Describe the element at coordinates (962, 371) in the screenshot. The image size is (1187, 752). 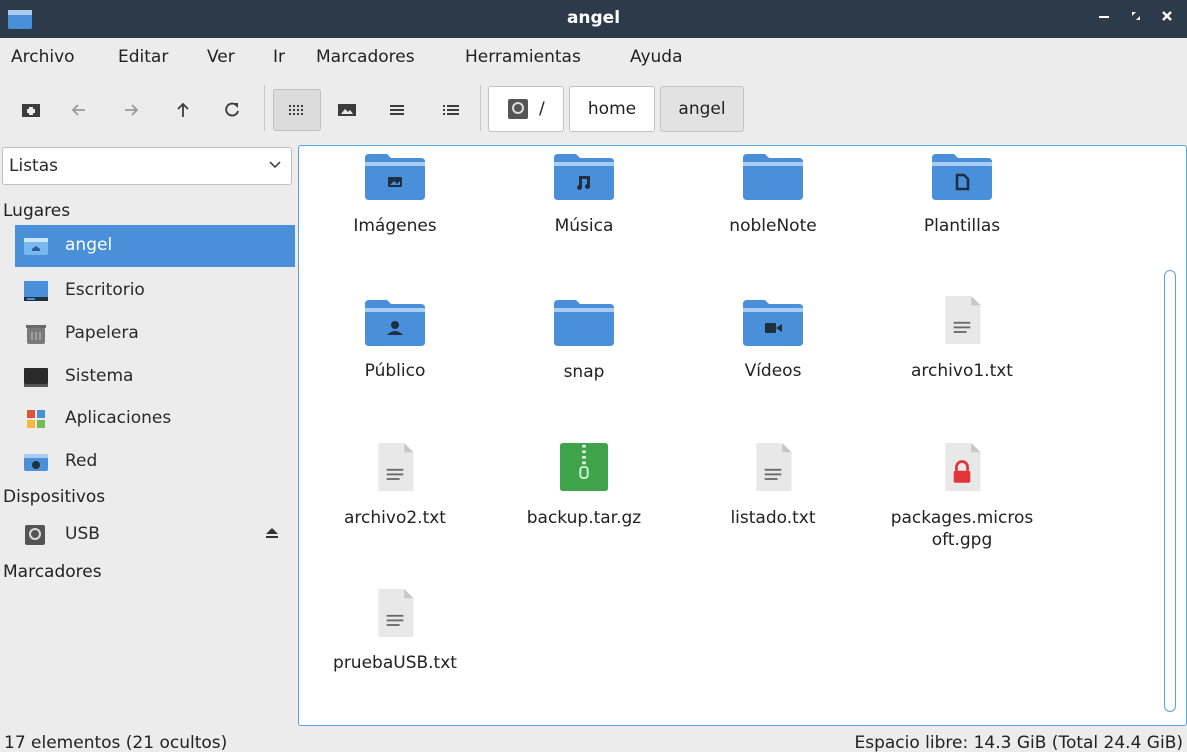
I see `file-name: archivo1.txt` at that location.